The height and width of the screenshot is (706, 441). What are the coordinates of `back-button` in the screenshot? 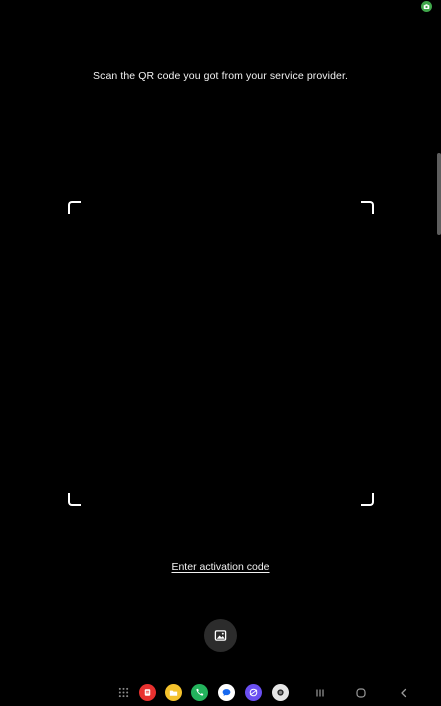 It's located at (403, 692).